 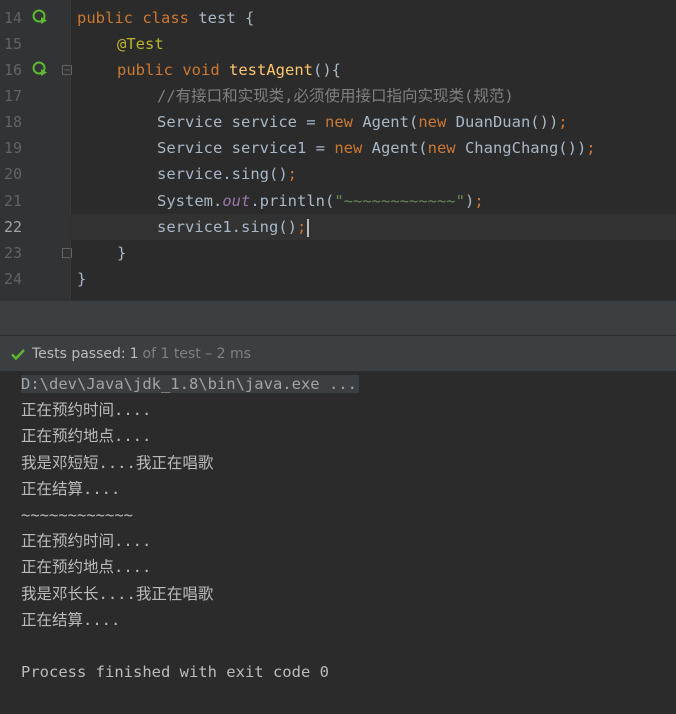 I want to click on code-text: test {, so click(x=222, y=18).